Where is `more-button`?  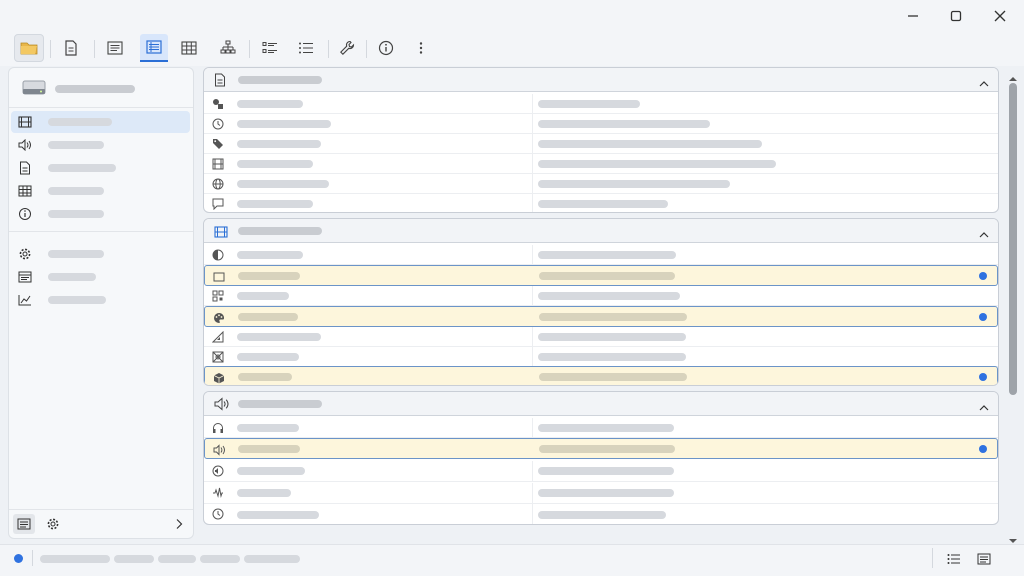
more-button is located at coordinates (421, 48).